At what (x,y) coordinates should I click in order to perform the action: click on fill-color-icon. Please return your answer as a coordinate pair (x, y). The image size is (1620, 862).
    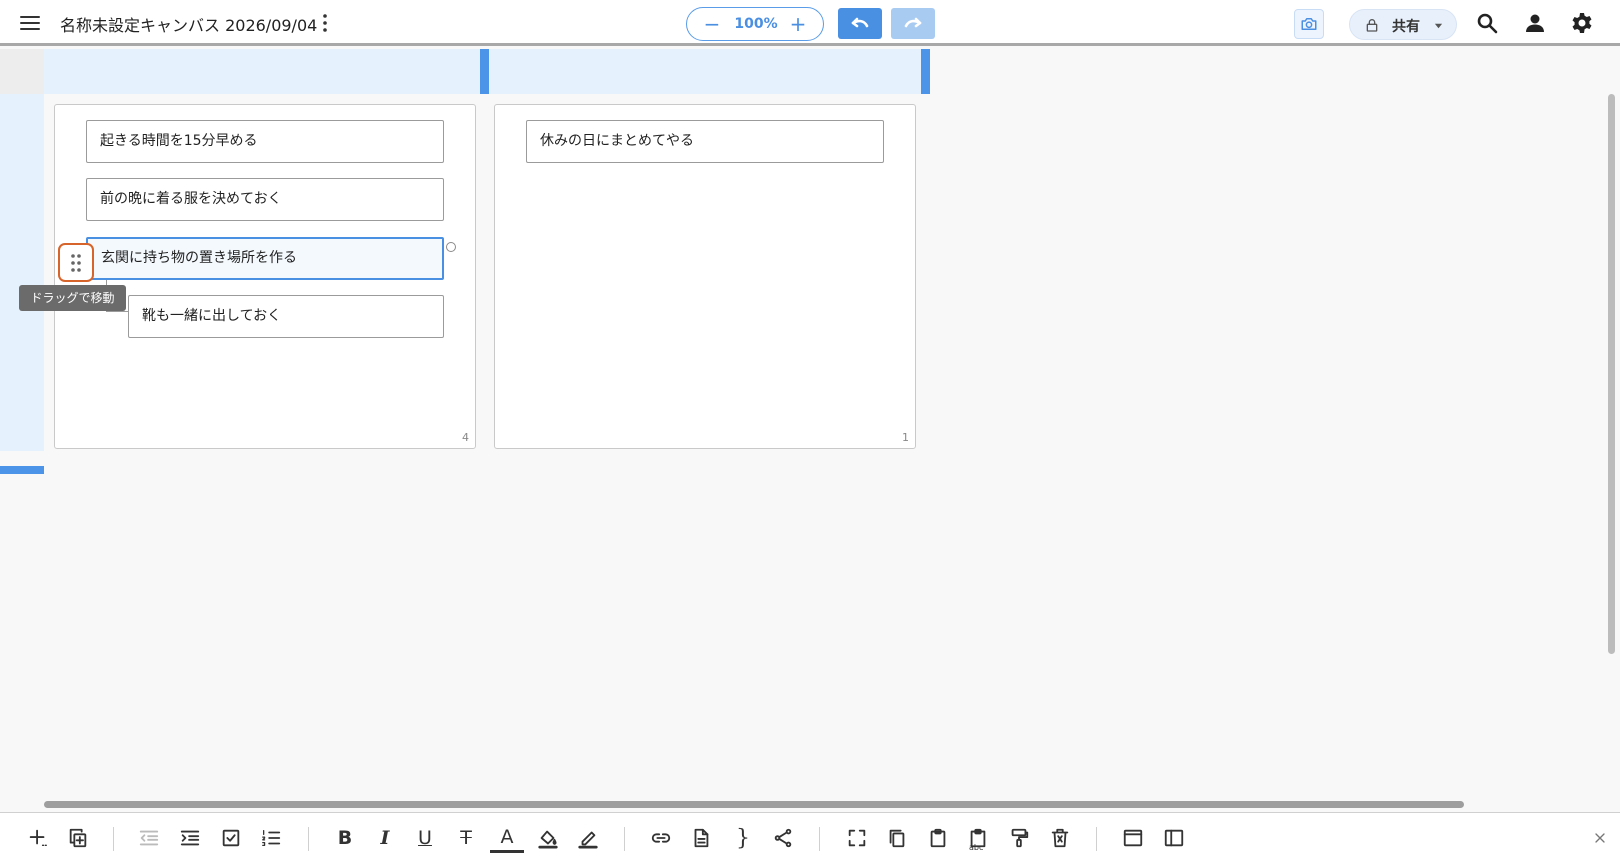
    Looking at the image, I should click on (548, 837).